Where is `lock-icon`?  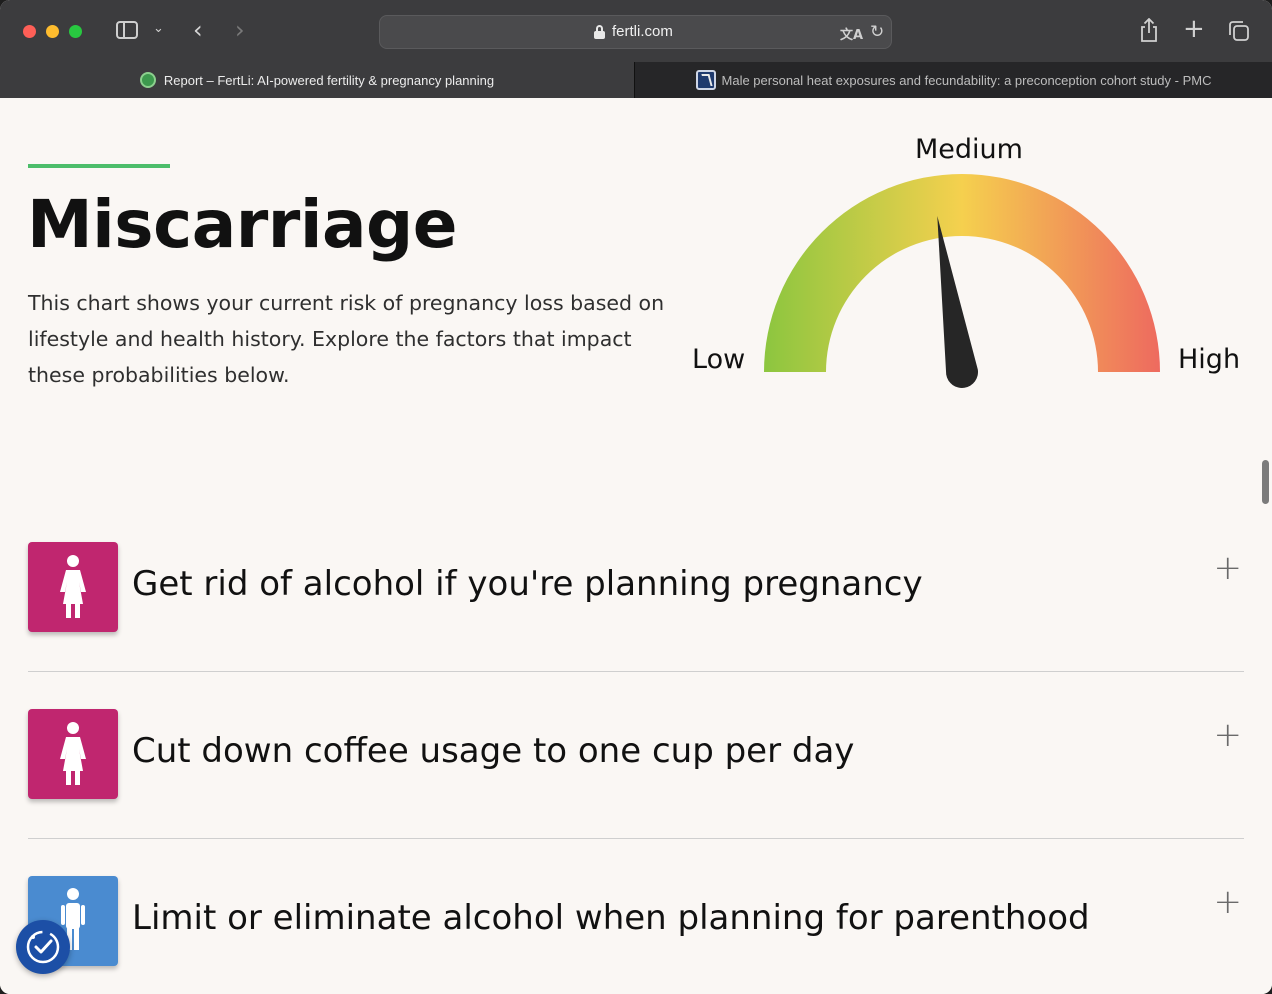 lock-icon is located at coordinates (599, 32).